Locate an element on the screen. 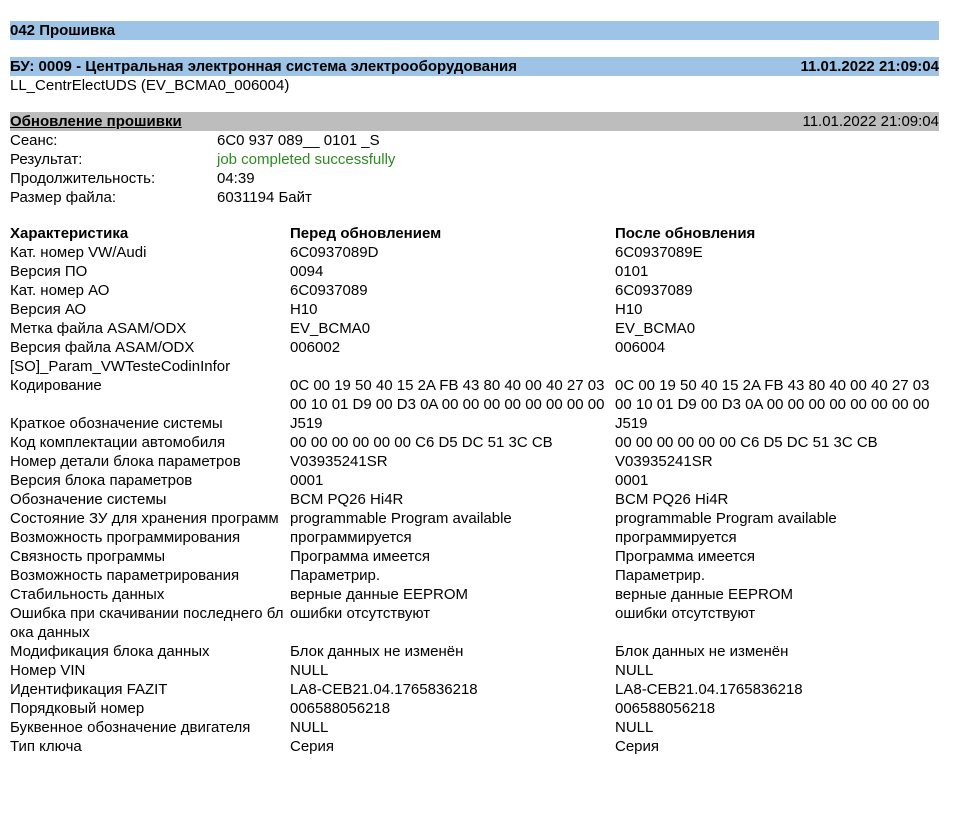 The width and height of the screenshot is (960, 826). characteristic-cell: Номер детали блока параметров is located at coordinates (125, 461).